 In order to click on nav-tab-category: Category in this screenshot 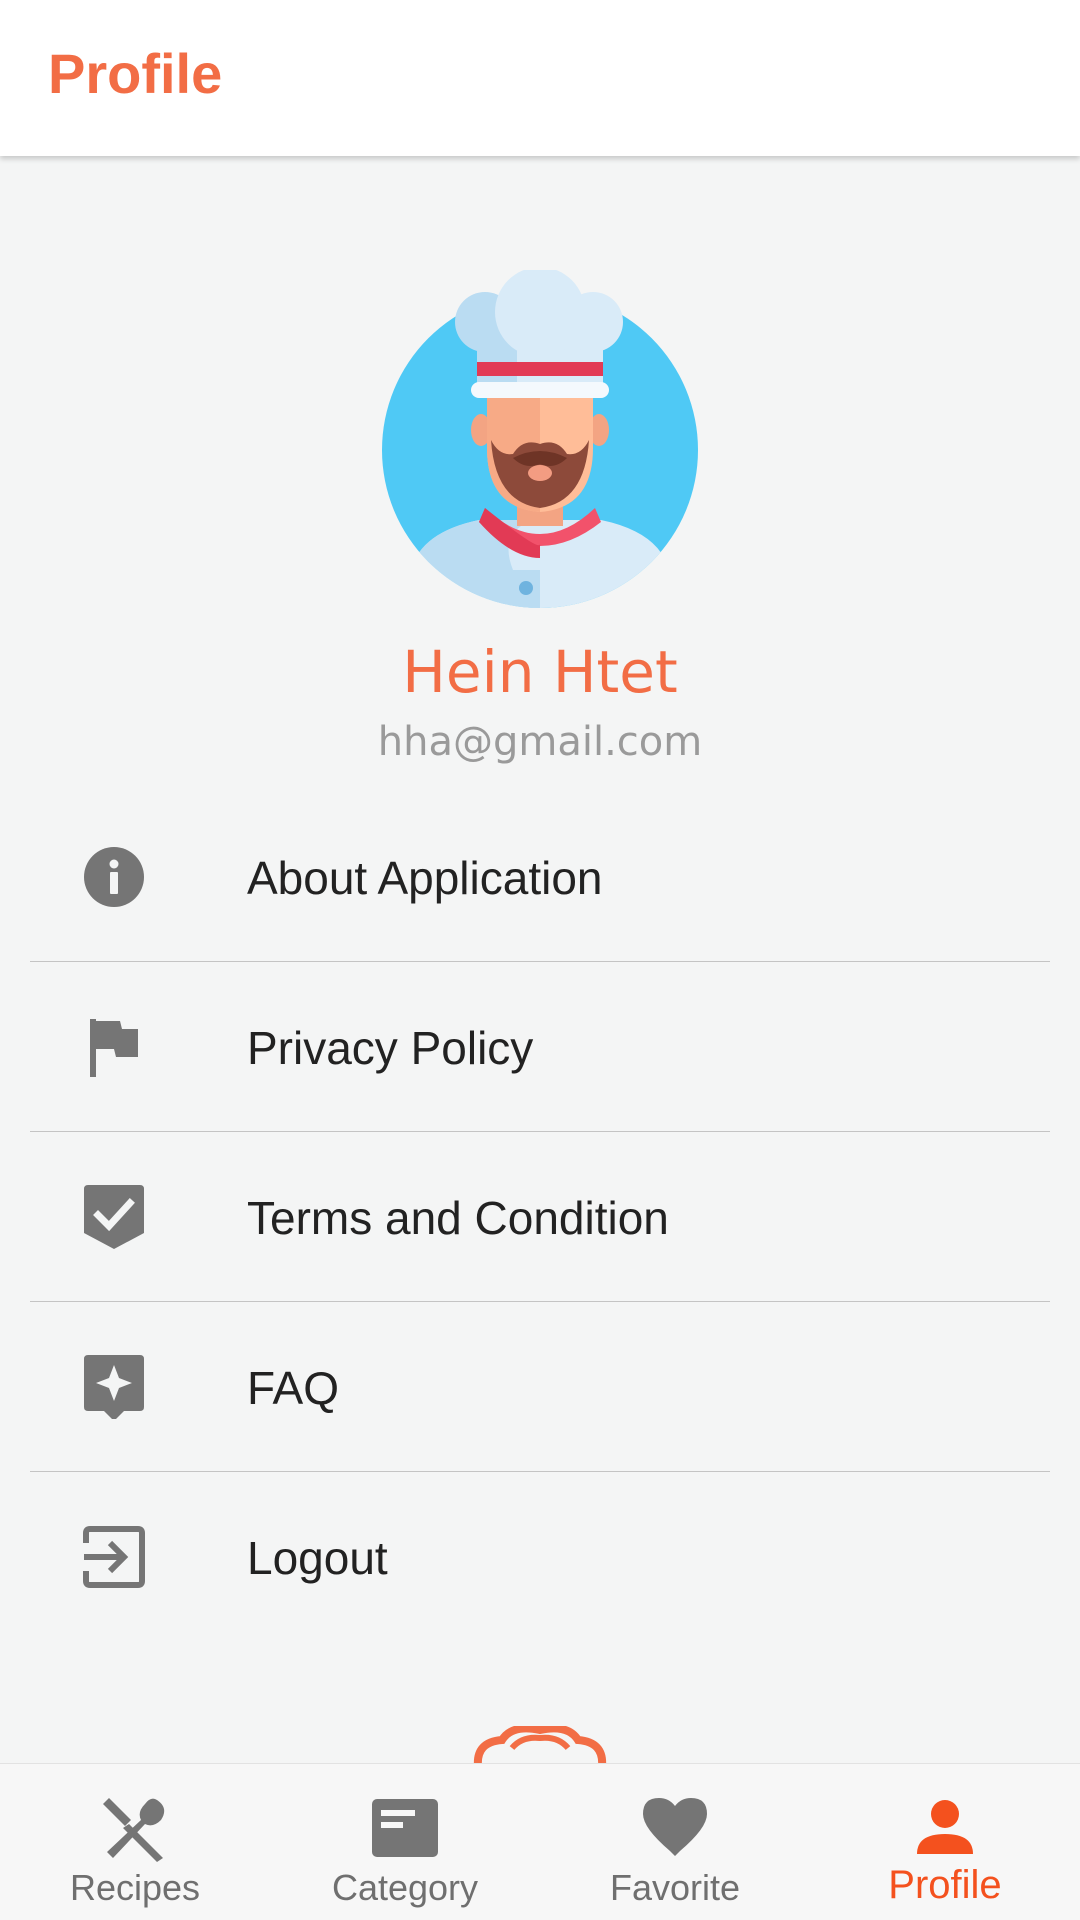, I will do `click(405, 1842)`.